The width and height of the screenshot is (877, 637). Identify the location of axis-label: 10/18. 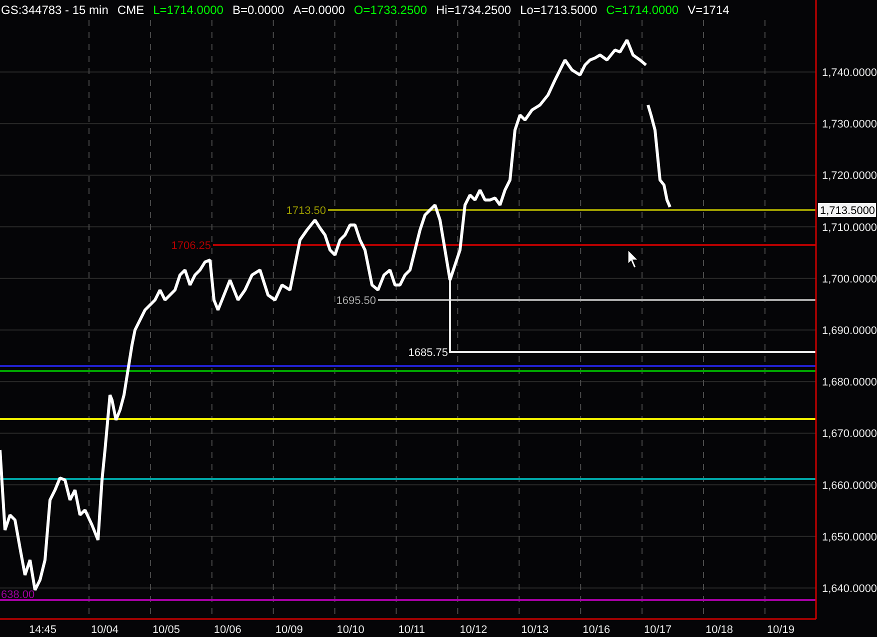
(720, 630).